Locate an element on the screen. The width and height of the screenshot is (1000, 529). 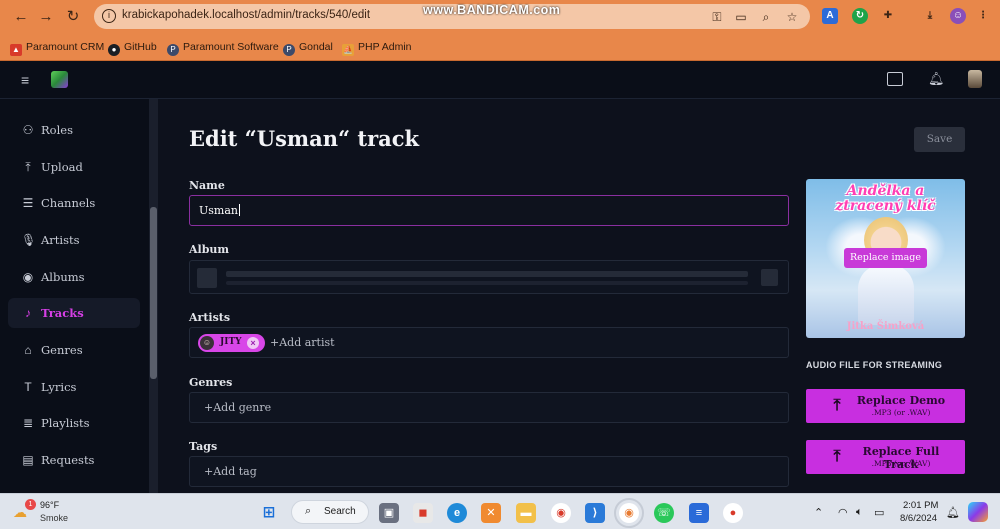
sidebar-item-tracks: ♪ Tracks is located at coordinates (74, 313).